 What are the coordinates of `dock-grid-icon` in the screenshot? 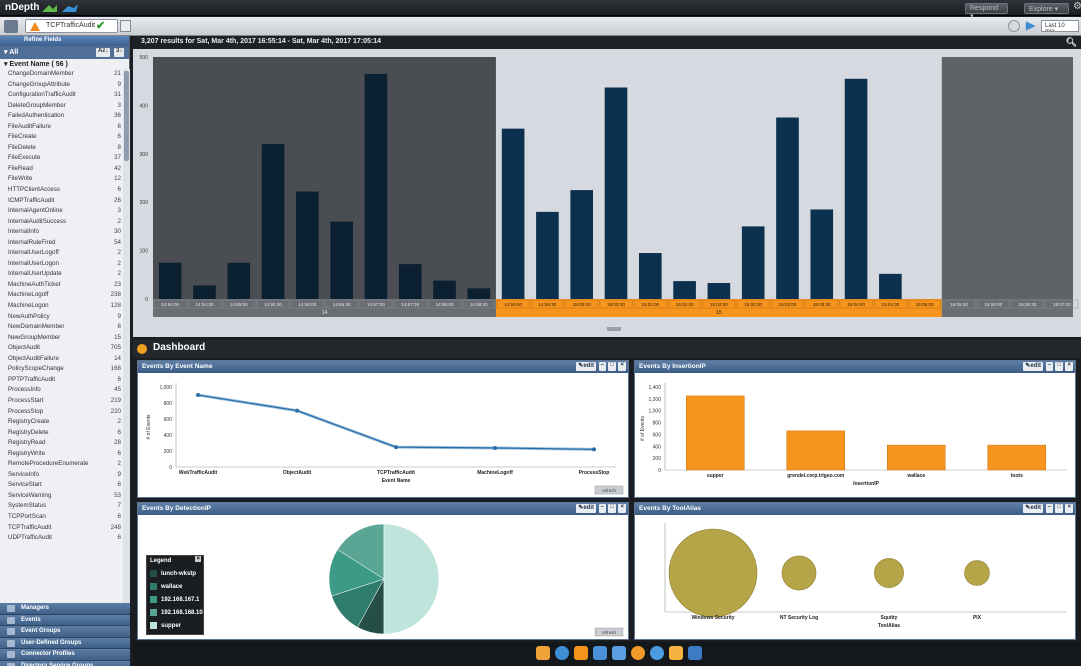 It's located at (543, 653).